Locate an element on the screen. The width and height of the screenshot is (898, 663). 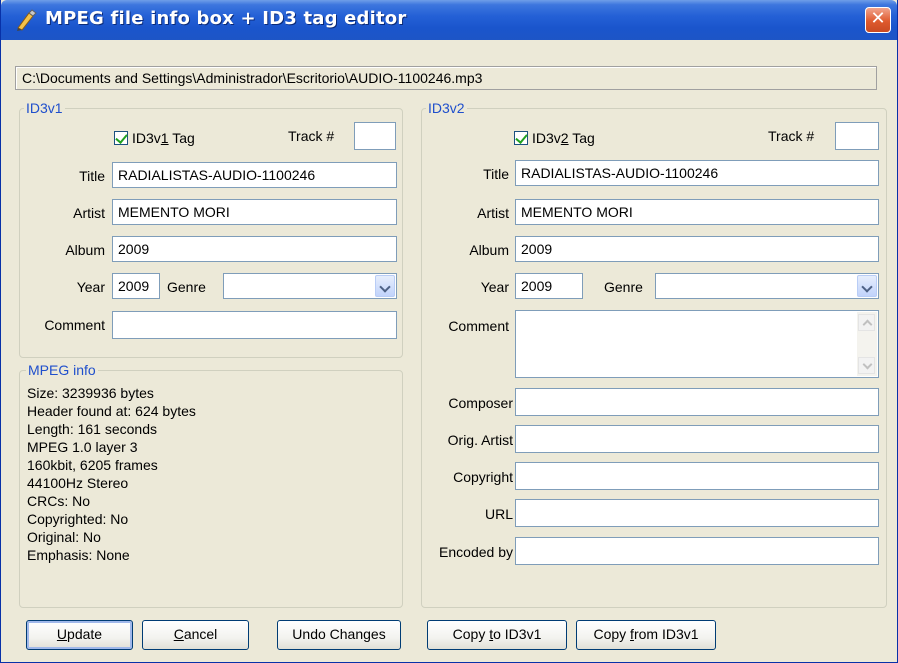
id3v1-tag-checkbox: ID3v1 Tag is located at coordinates (154, 138).